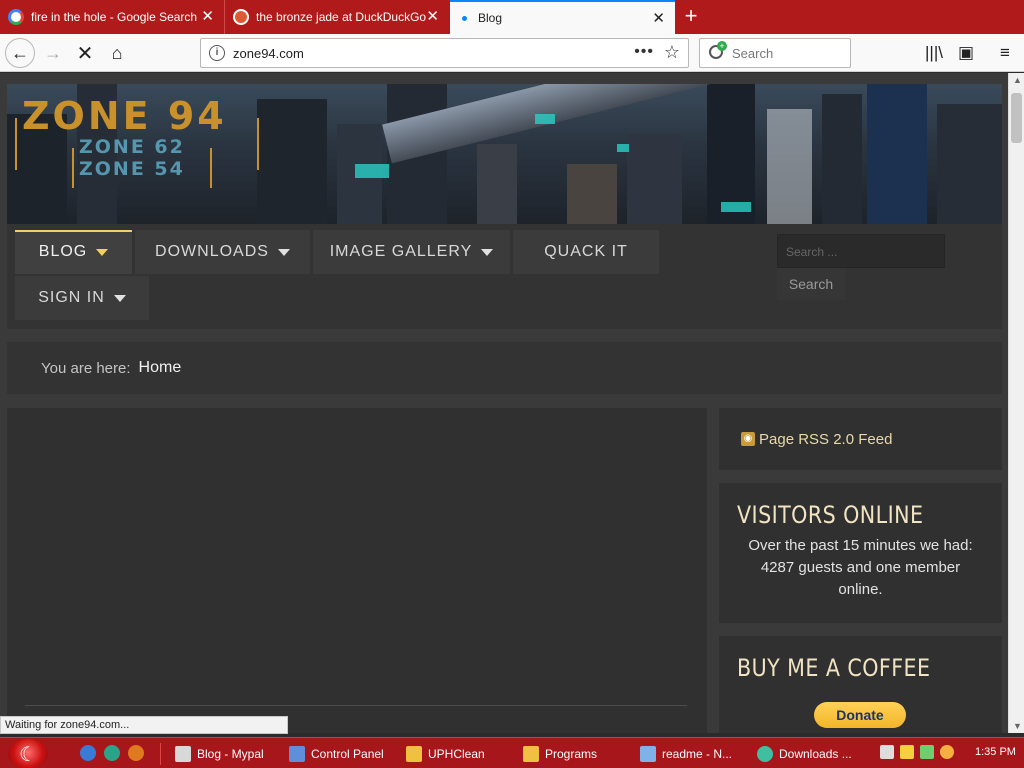  I want to click on breadcrumb-current: Home, so click(160, 368).